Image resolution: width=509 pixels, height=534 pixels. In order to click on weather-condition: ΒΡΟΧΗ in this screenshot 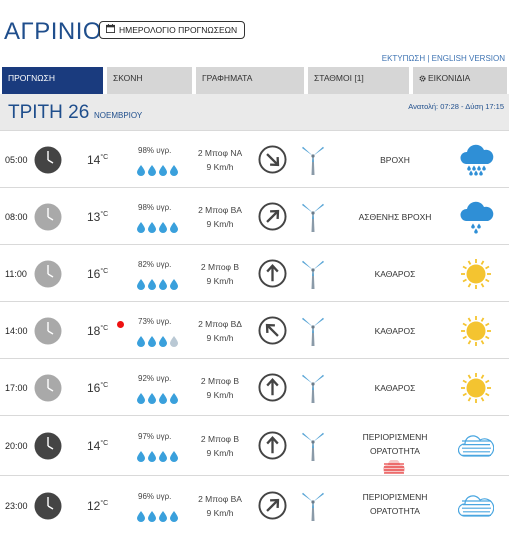, I will do `click(395, 160)`.